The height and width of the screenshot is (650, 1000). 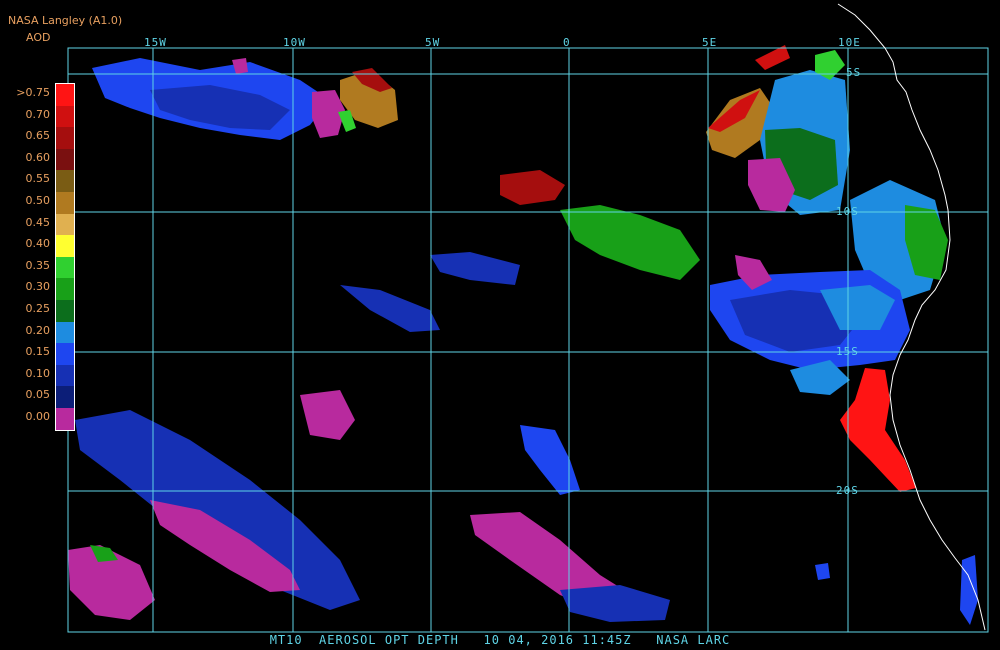 I want to click on colorbar-label: 0.70, so click(x=38, y=114).